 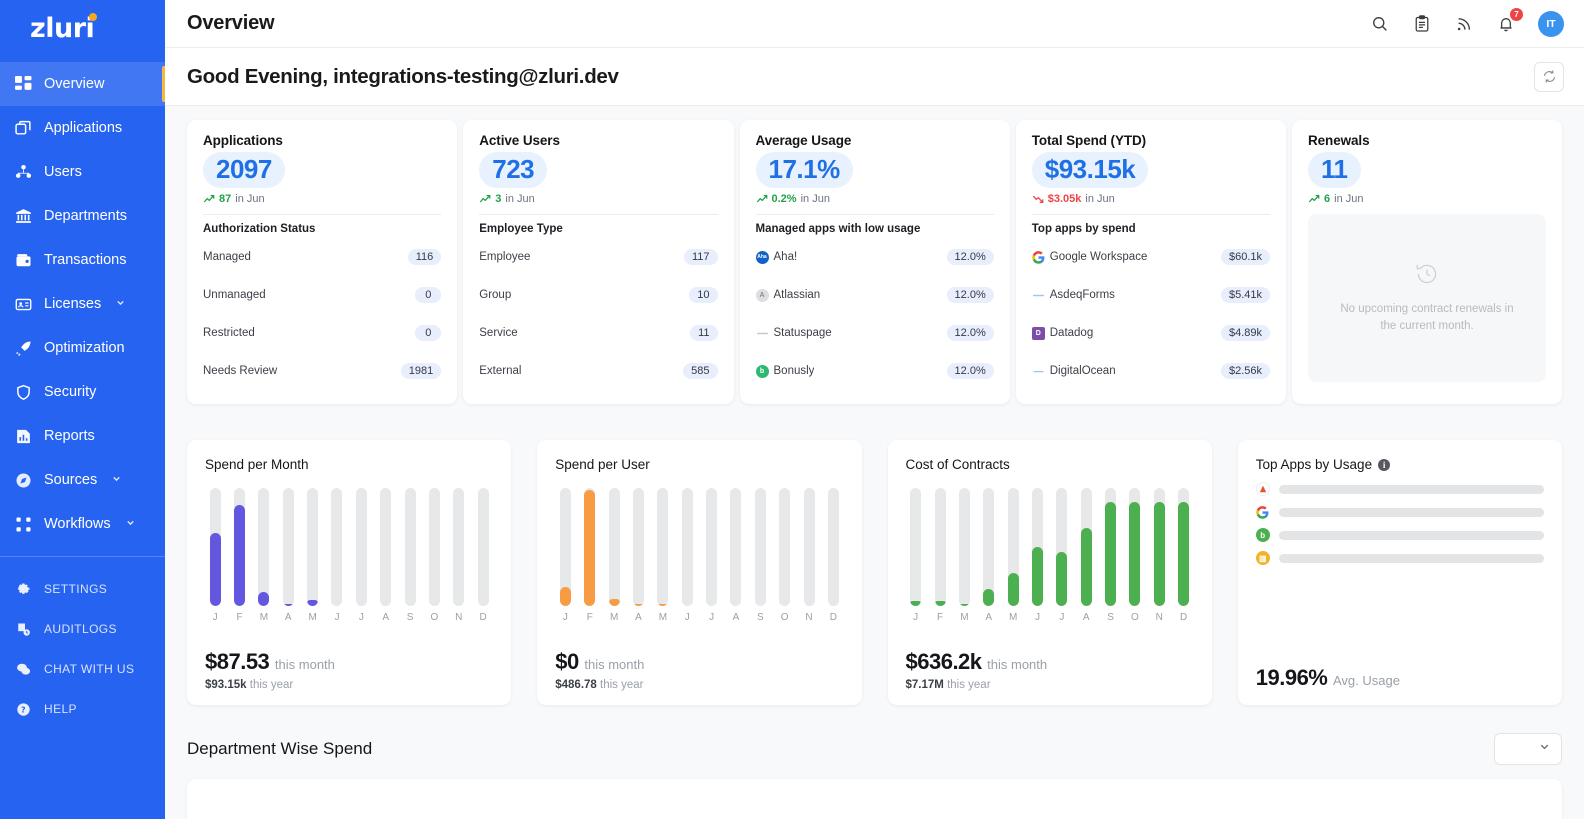 What do you see at coordinates (1151, 371) in the screenshot?
I see `list-item: DigitalOcean $2.56k` at bounding box center [1151, 371].